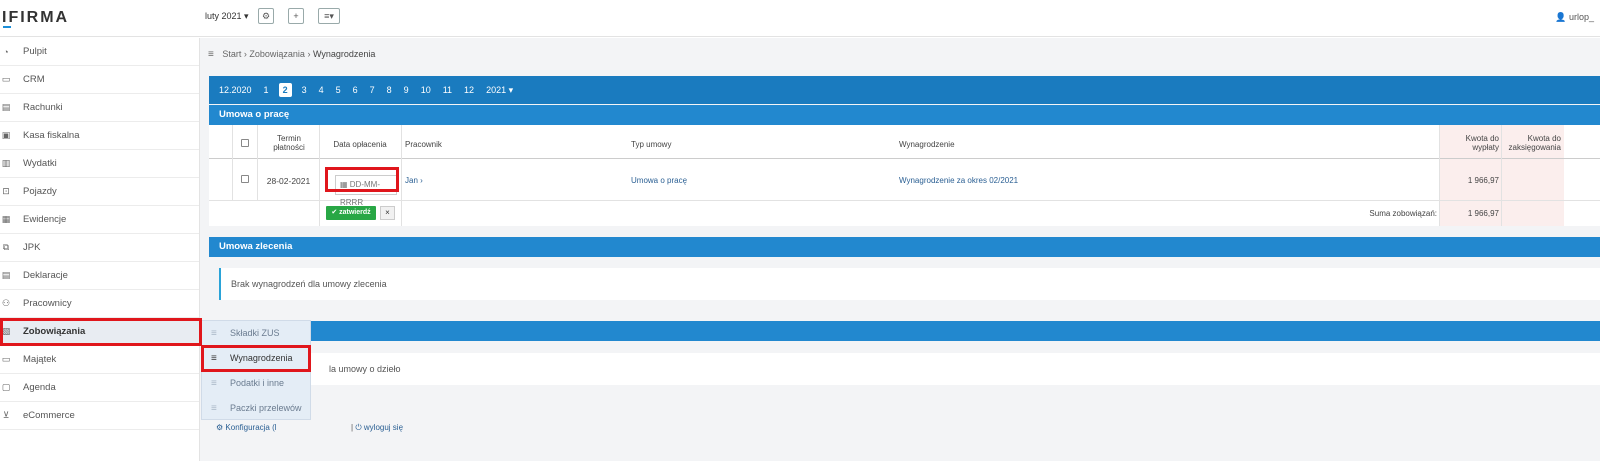  Describe the element at coordinates (266, 16) in the screenshot. I see `gear-doc-icon: ⚙` at that location.